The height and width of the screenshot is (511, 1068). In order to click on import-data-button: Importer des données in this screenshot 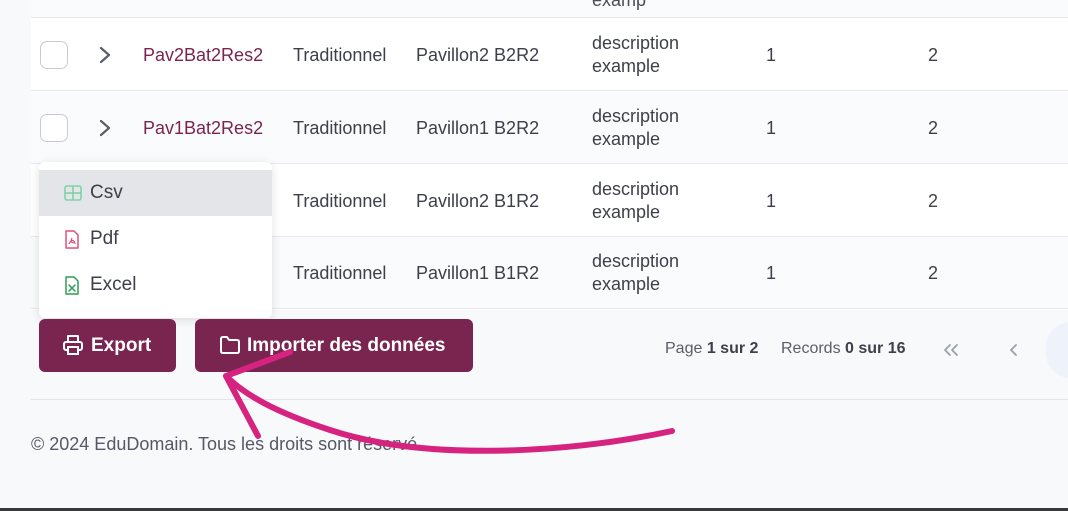, I will do `click(334, 345)`.